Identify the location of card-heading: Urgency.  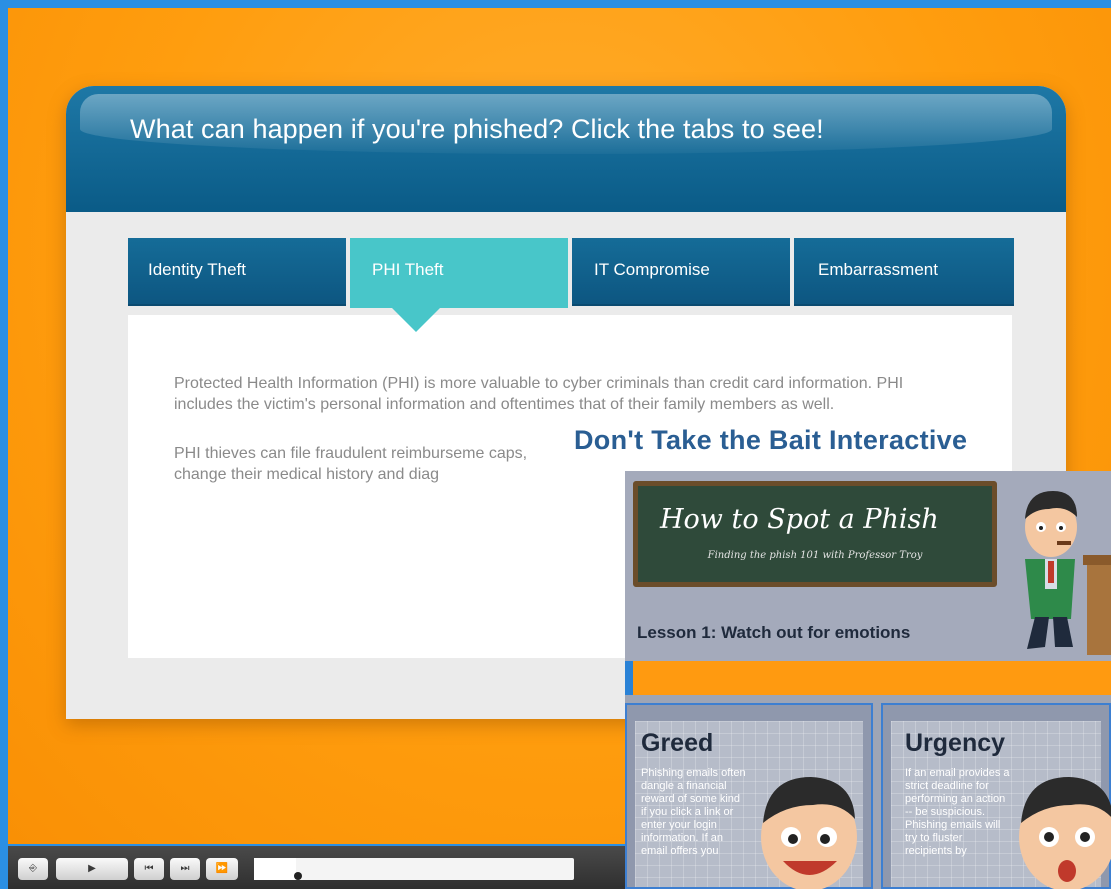
(955, 743).